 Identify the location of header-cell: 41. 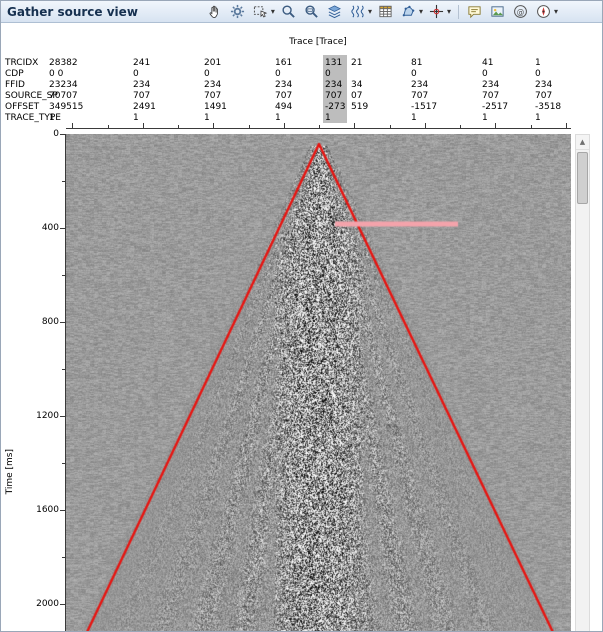
(488, 63).